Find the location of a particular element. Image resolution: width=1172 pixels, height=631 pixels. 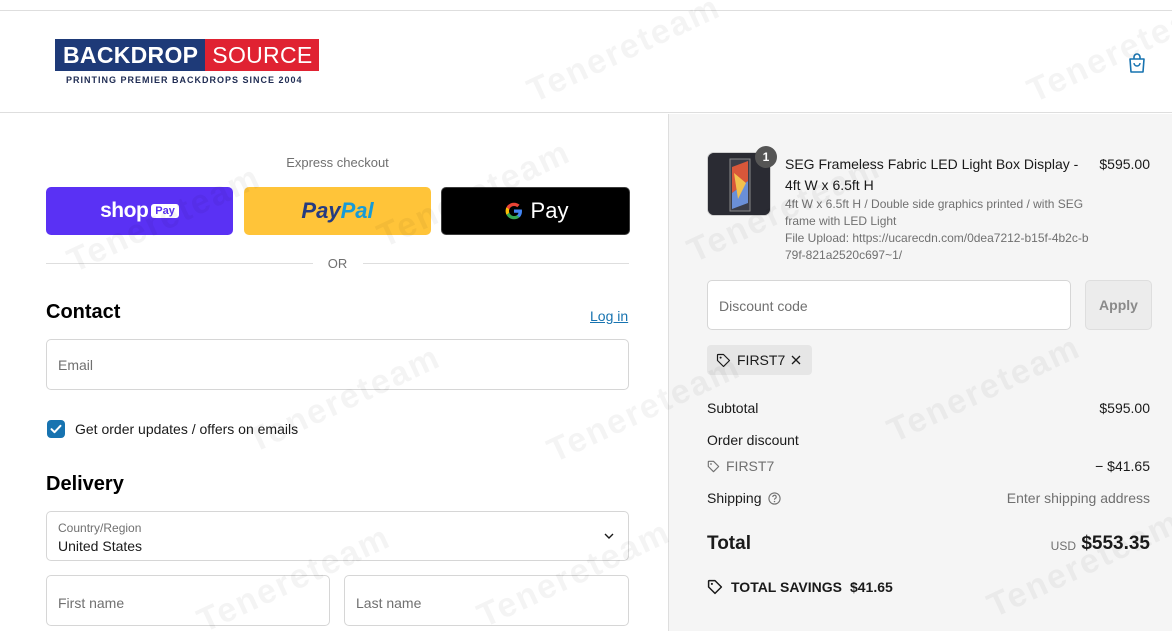

google-pay-button: Pay is located at coordinates (535, 211).